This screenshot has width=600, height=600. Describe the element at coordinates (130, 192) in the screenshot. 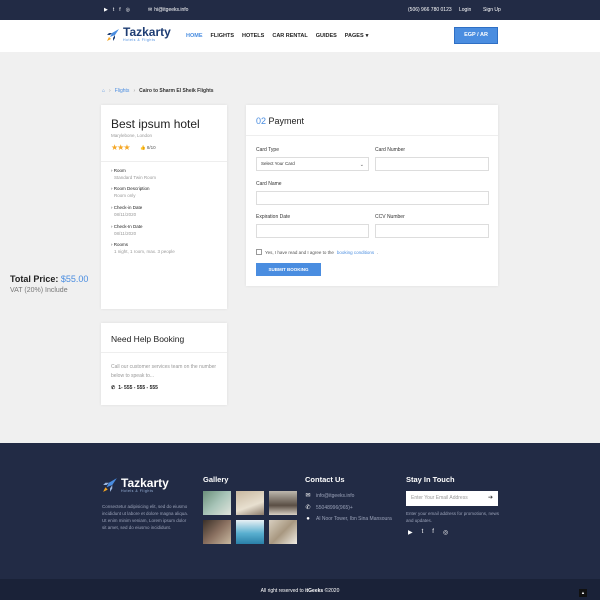

I see `detail-room-description: › Room Description Room only` at that location.